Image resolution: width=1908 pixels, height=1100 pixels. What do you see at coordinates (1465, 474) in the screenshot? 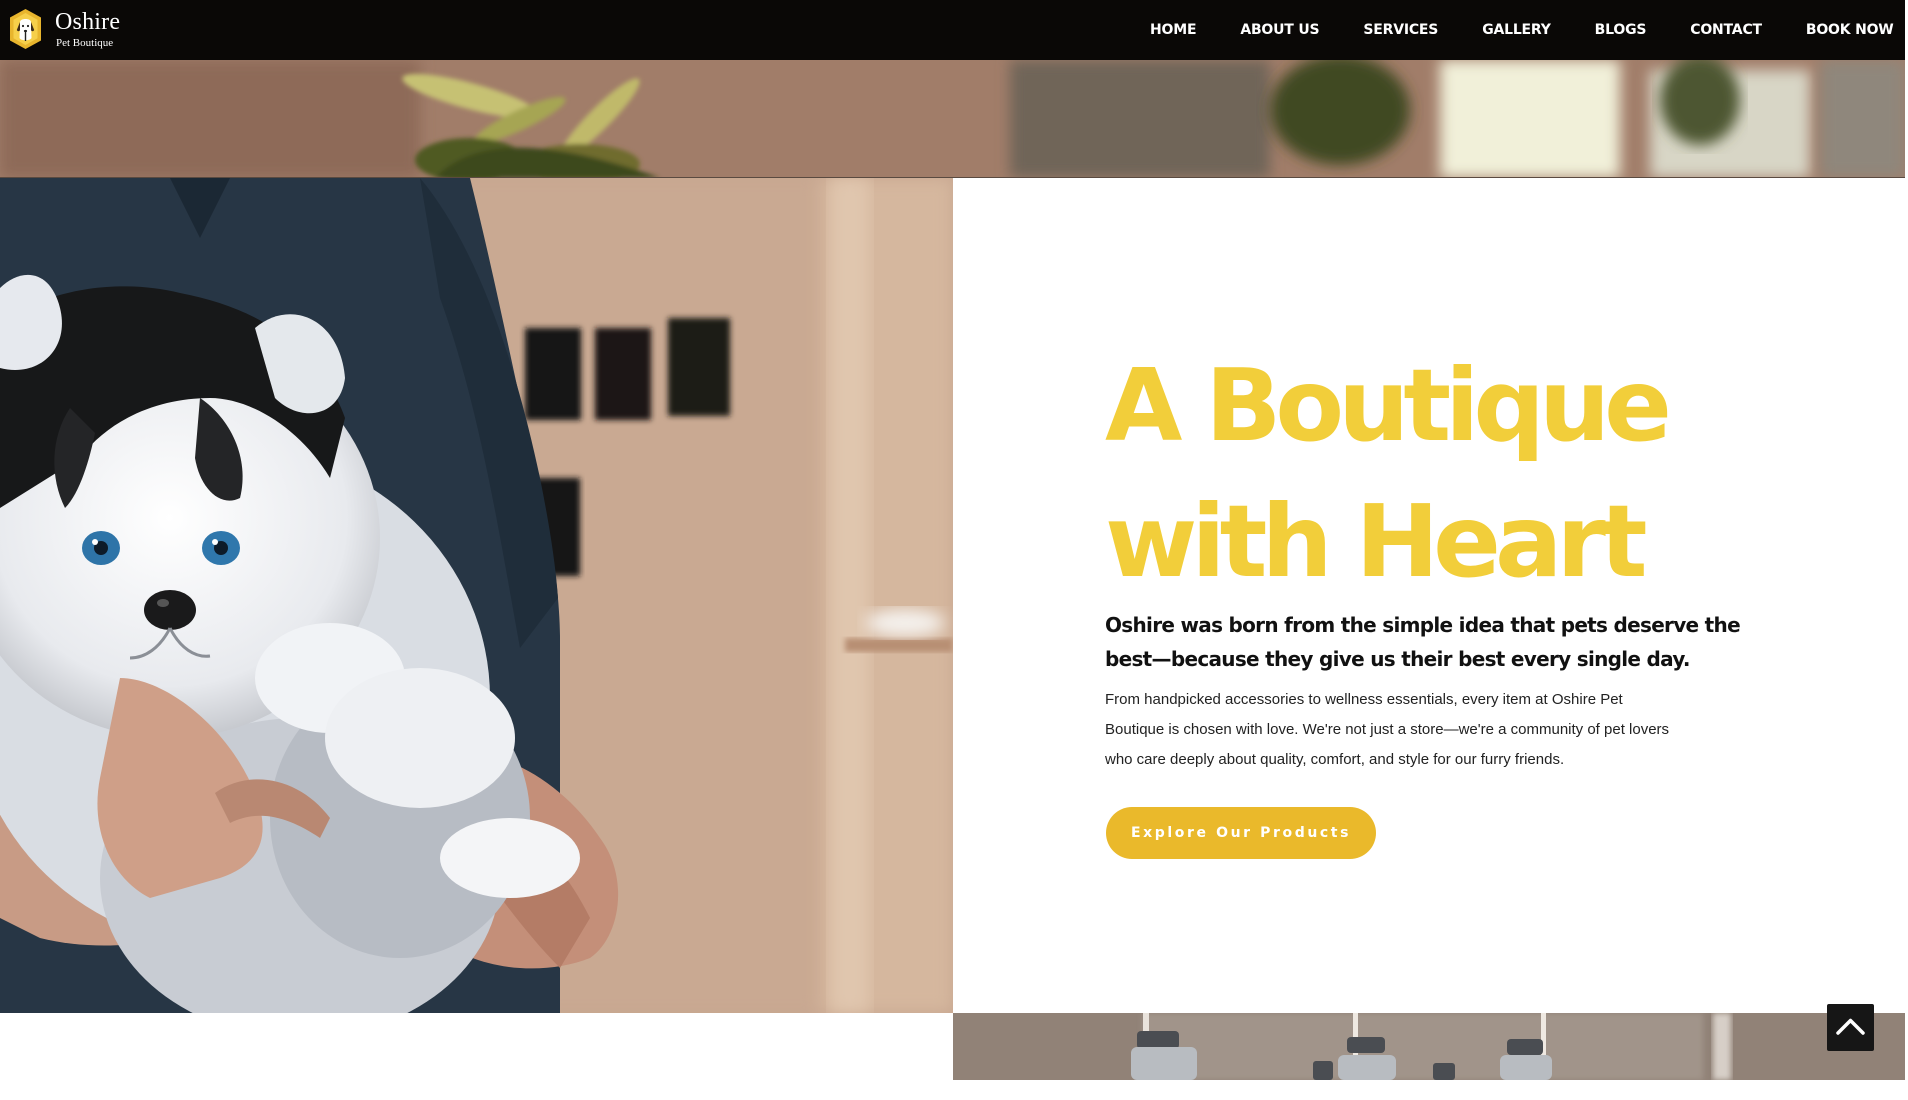
I see `hero-title: A Boutique with Heart` at bounding box center [1465, 474].